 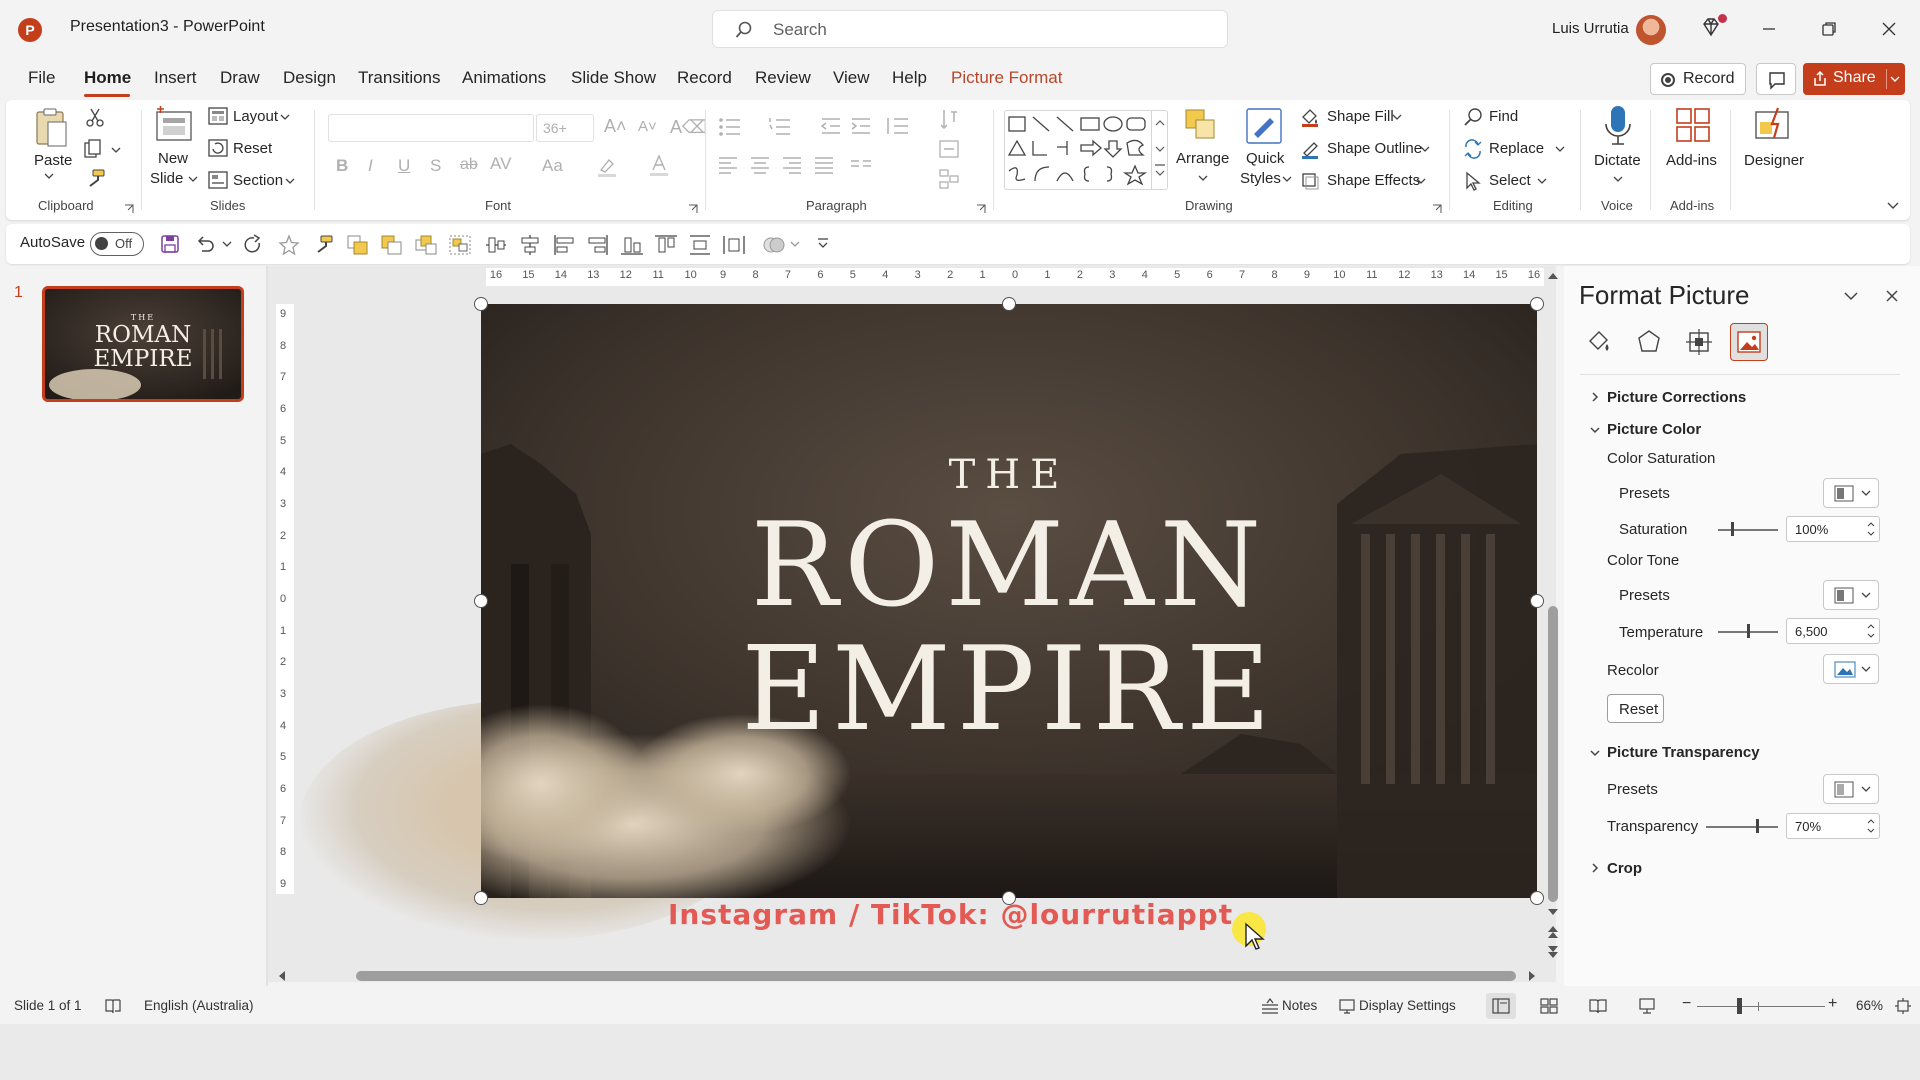 I want to click on distribute-horizontally-icon, so click(x=734, y=245).